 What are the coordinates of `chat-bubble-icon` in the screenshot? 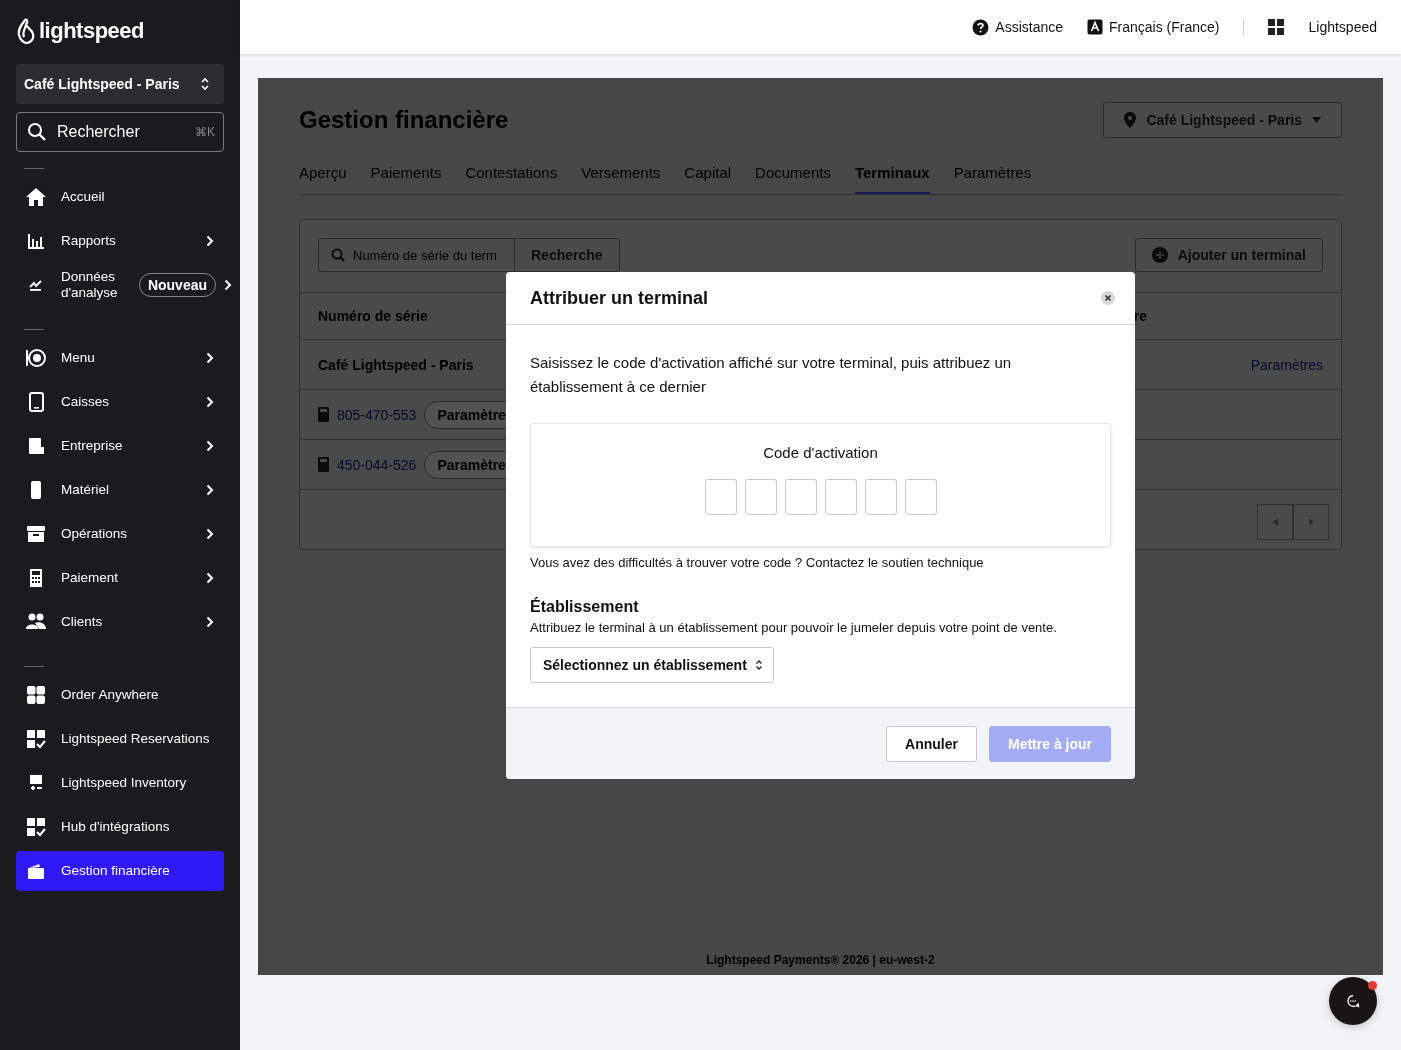 It's located at (1353, 1001).